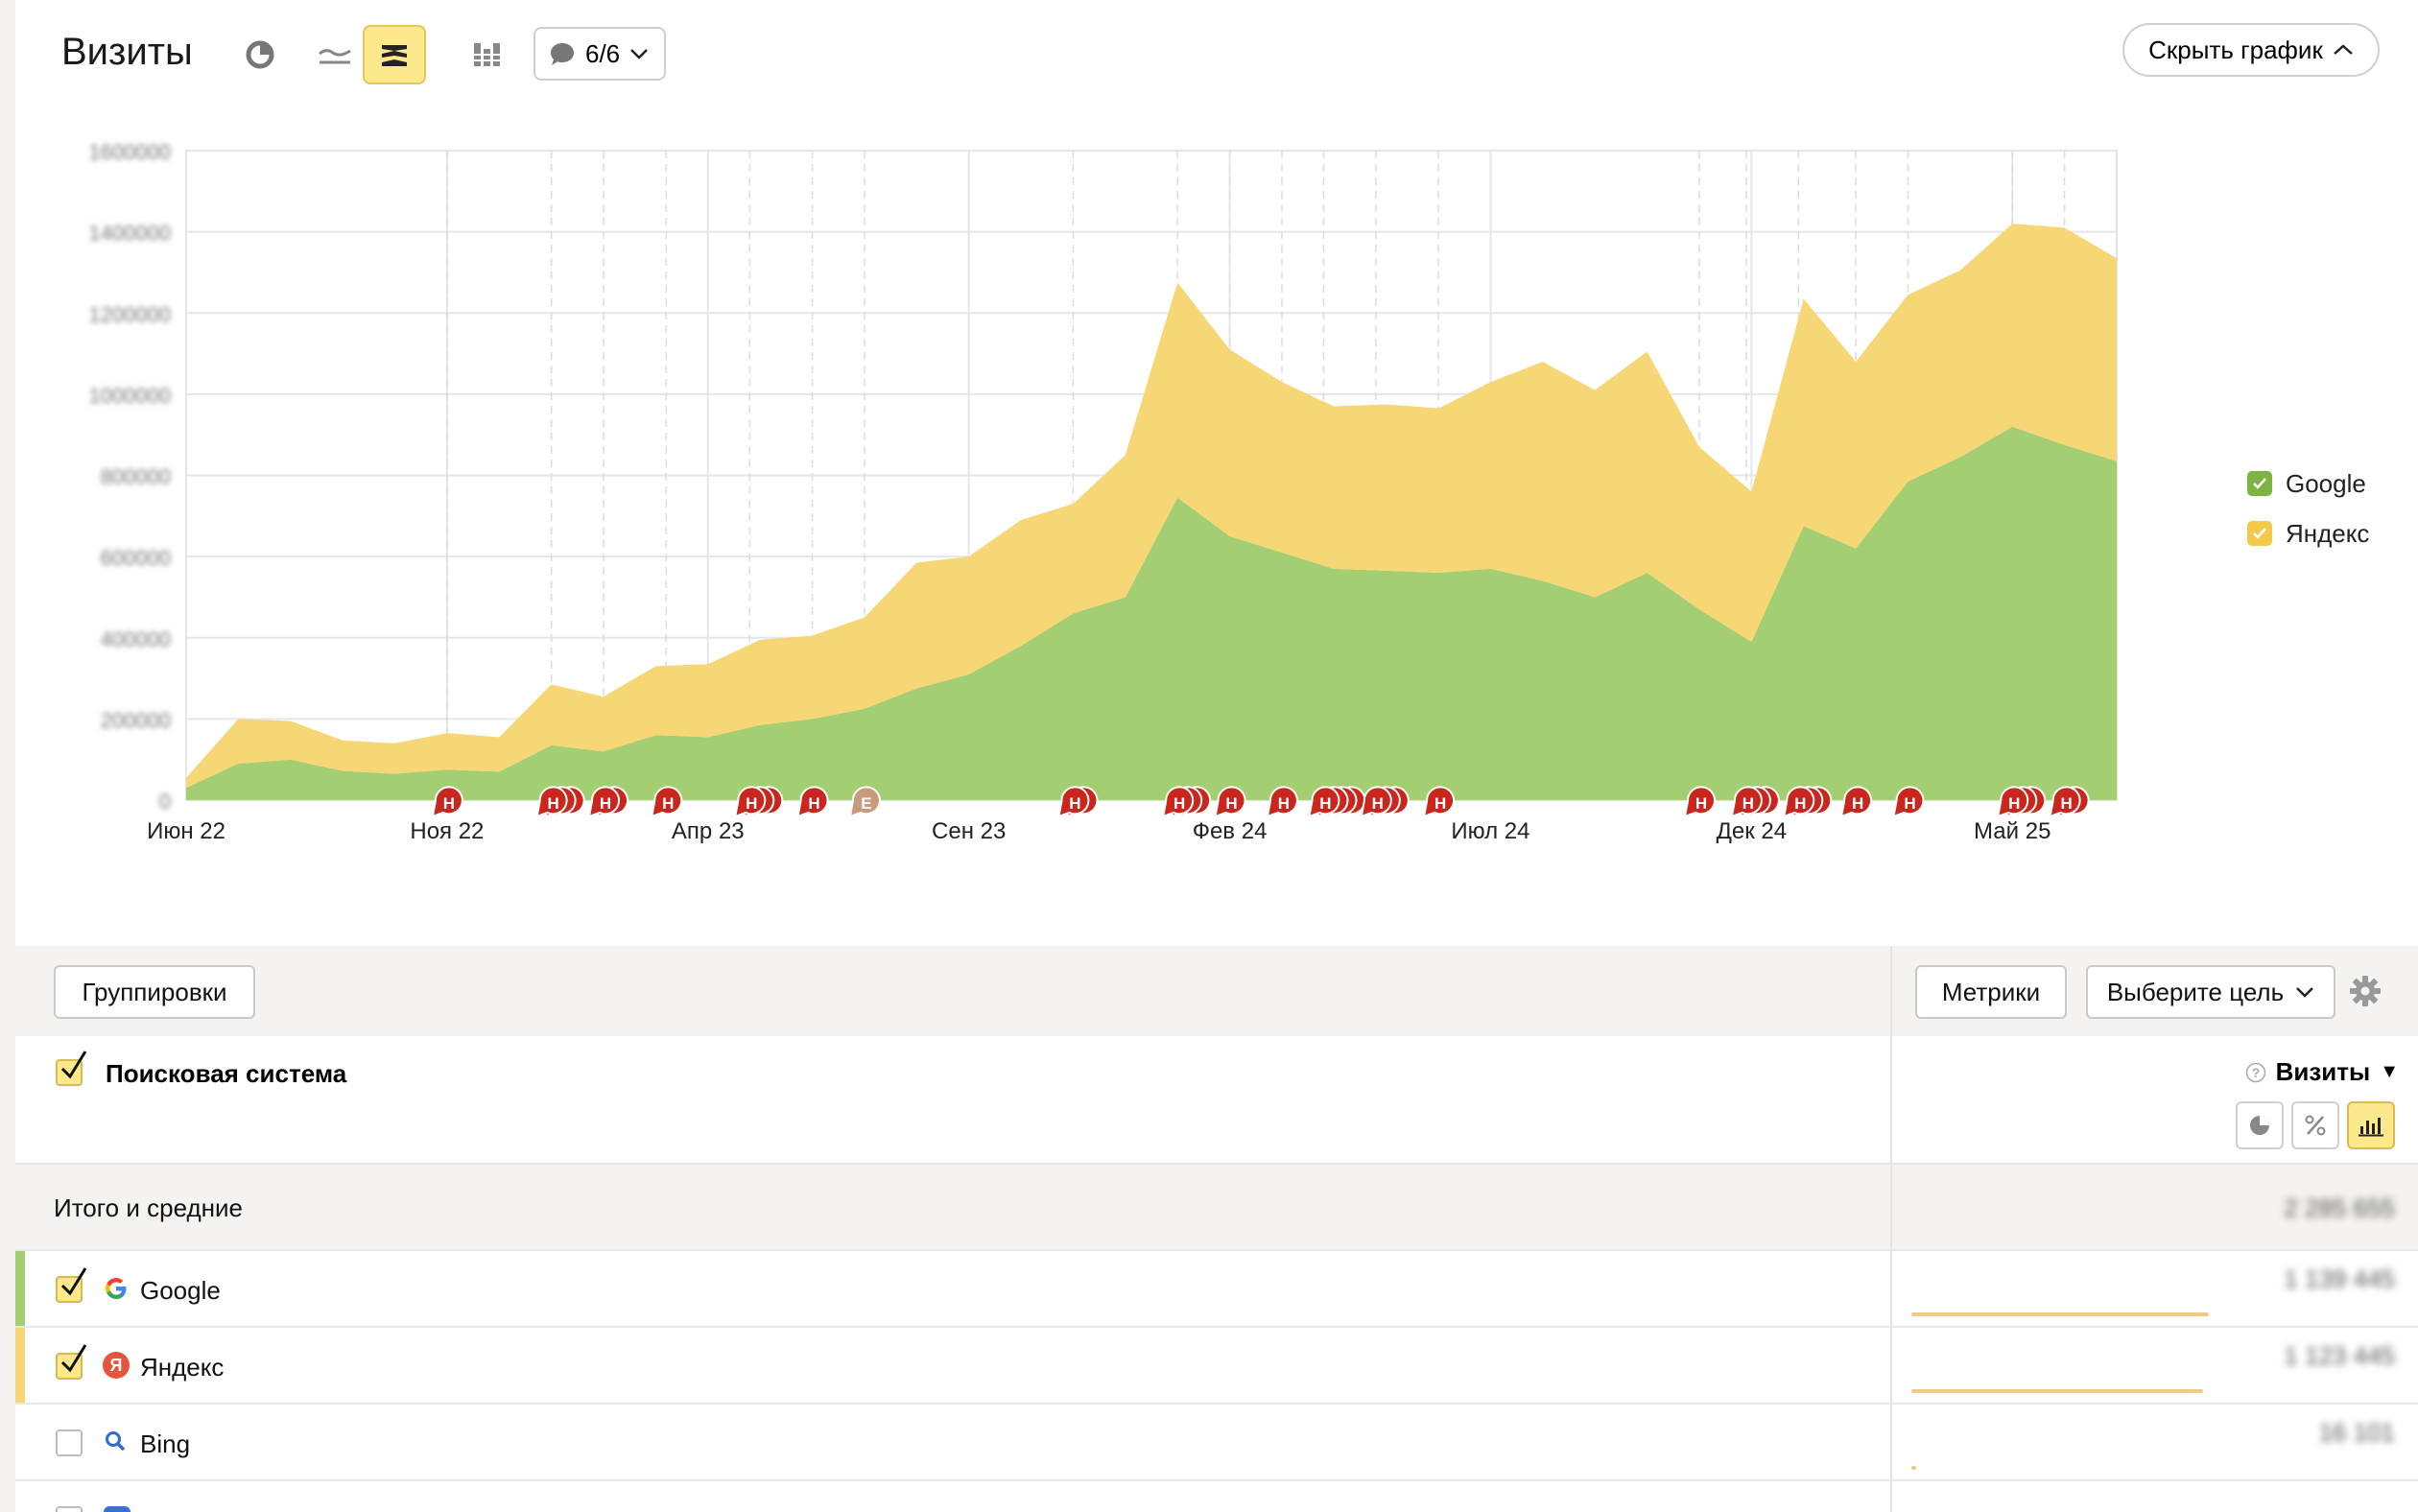 The image size is (2418, 1512). I want to click on settings-button, so click(2366, 993).